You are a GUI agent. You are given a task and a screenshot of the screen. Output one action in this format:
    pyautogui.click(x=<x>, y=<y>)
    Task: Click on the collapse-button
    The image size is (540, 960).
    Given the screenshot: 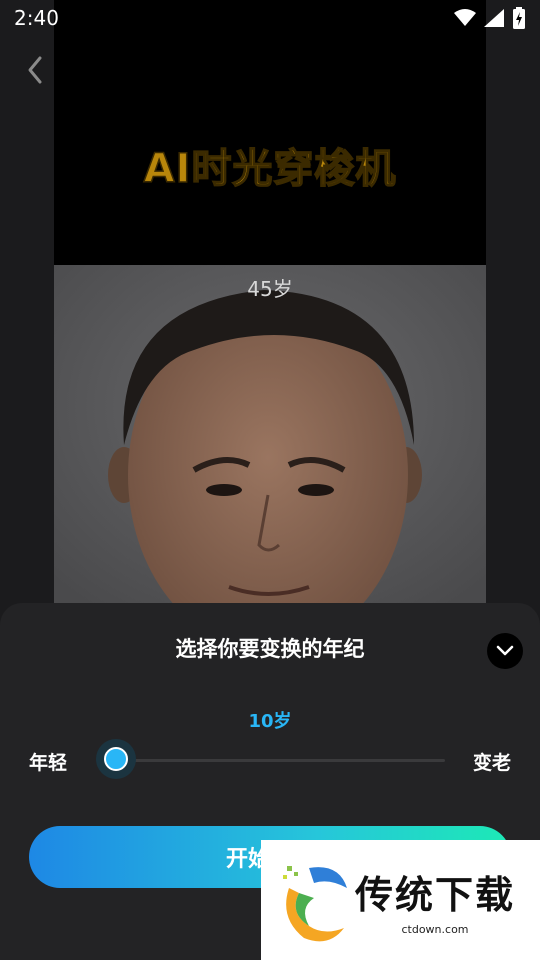 What is the action you would take?
    pyautogui.click(x=505, y=651)
    